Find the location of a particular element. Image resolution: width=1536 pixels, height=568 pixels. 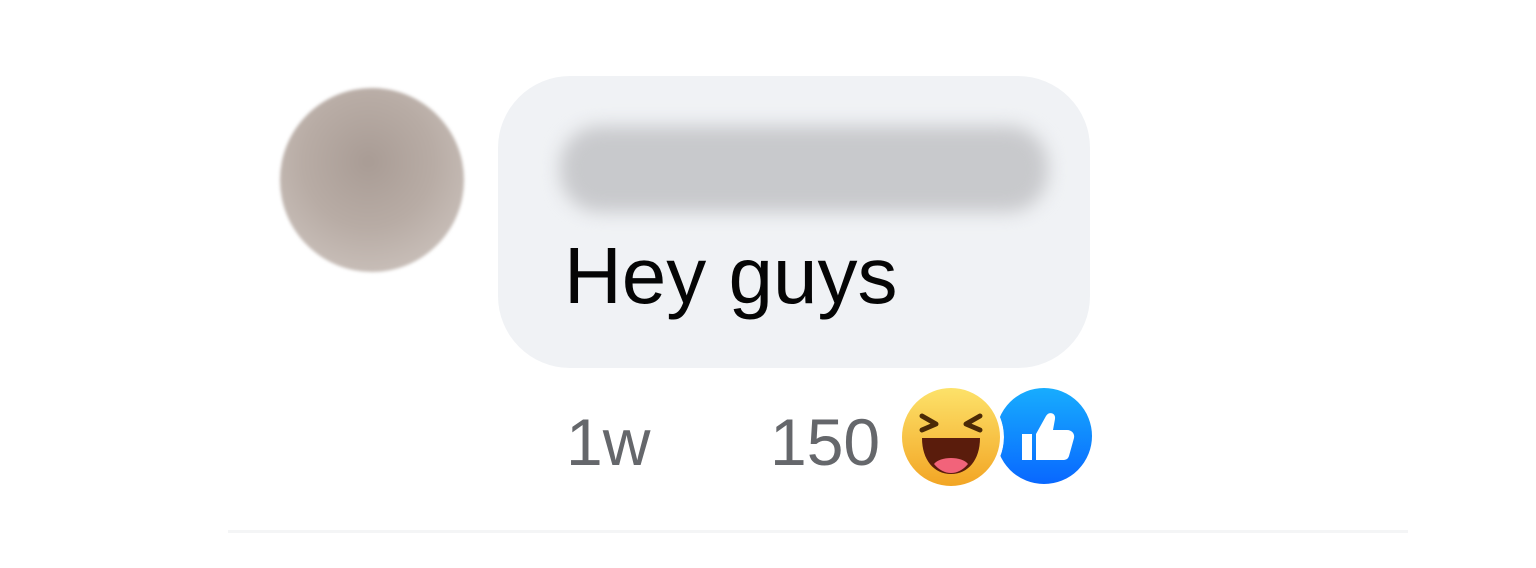

comment-text: Hey guys is located at coordinates (731, 275).